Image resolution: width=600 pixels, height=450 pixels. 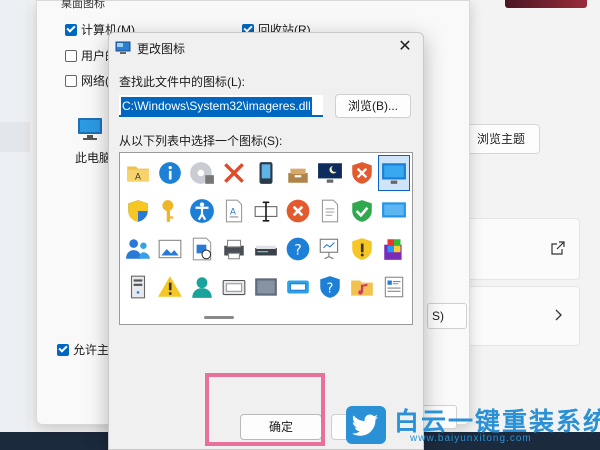 I want to click on shield-x-icon, so click(x=362, y=173).